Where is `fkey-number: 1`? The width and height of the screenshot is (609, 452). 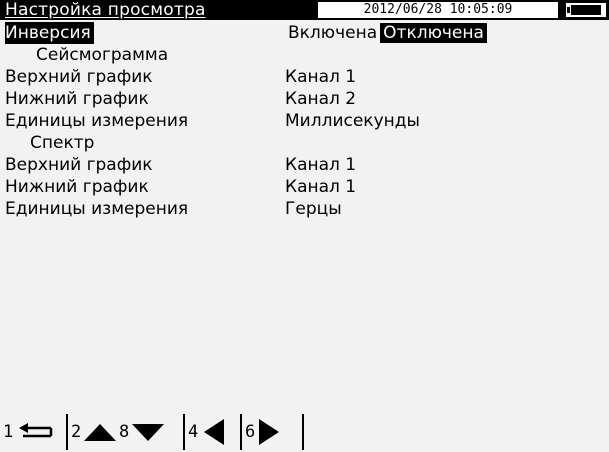
fkey-number: 1 is located at coordinates (8, 432).